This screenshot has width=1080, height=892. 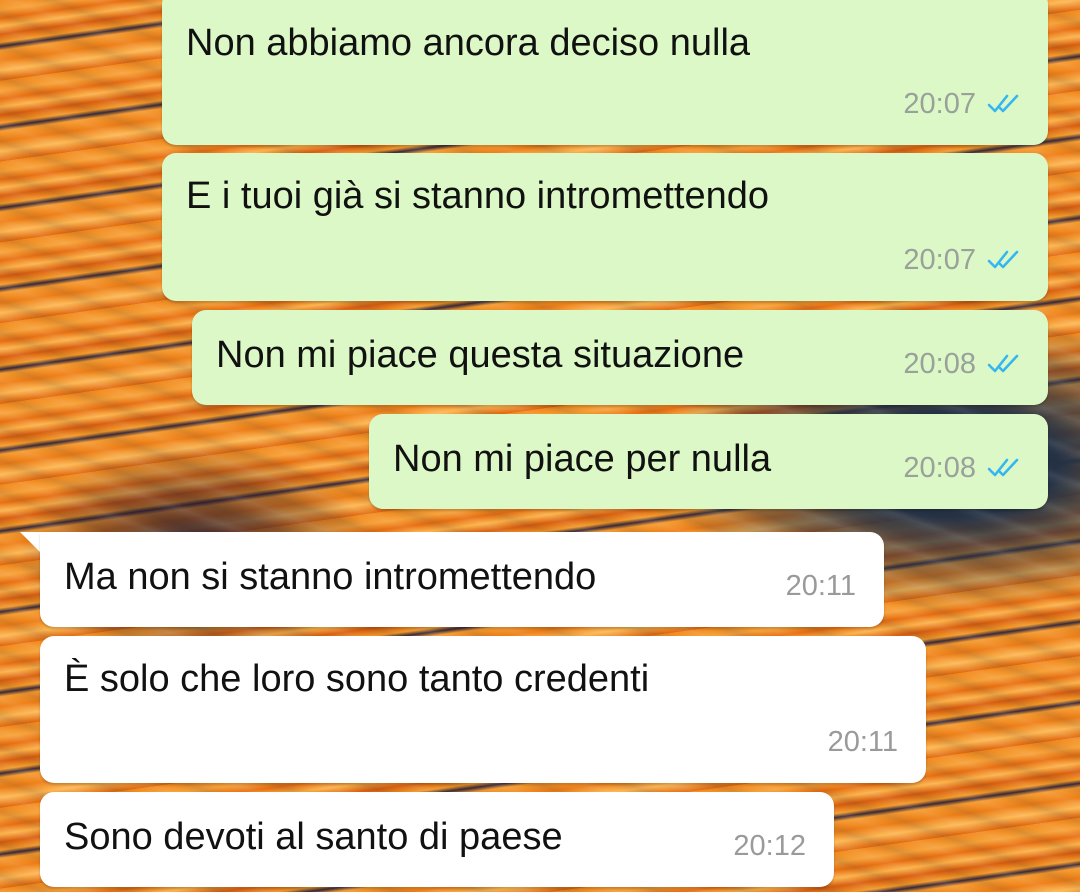 I want to click on message-text: Sono devoti al santo di paese, so click(x=313, y=837).